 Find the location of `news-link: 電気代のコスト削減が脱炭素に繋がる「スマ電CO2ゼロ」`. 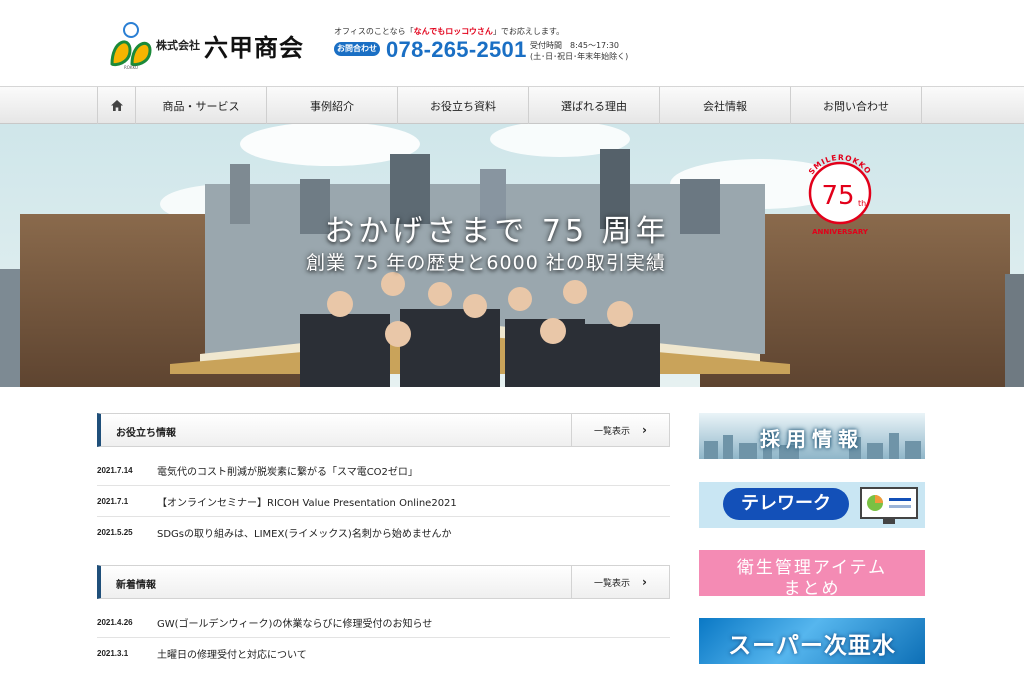

news-link: 電気代のコスト削減が脱炭素に繋がる「スマ電CO2ゼロ」 is located at coordinates (287, 470).